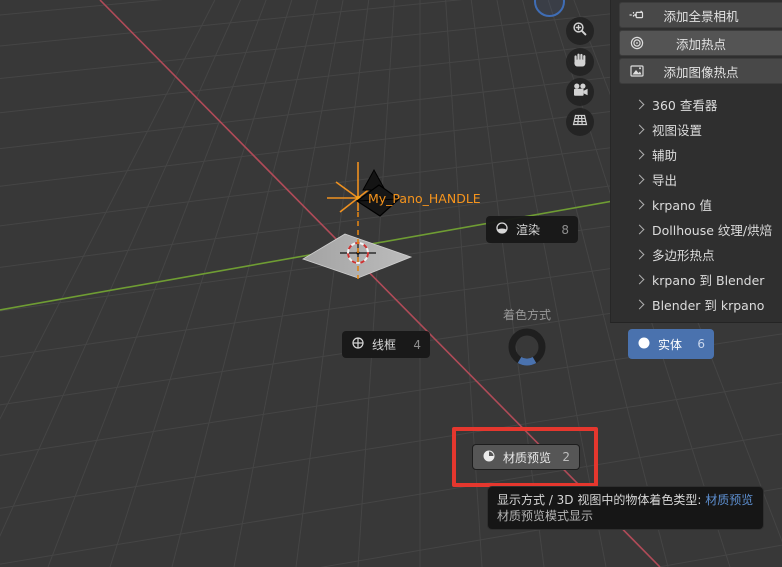 Image resolution: width=782 pixels, height=567 pixels. I want to click on object-label: My_Pano_HANDLE, so click(424, 198).